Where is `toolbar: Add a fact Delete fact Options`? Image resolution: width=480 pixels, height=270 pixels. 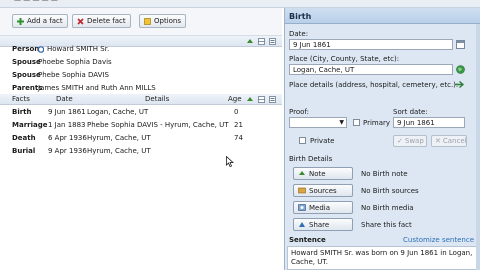 toolbar: Add a fact Delete fact Options is located at coordinates (141, 22).